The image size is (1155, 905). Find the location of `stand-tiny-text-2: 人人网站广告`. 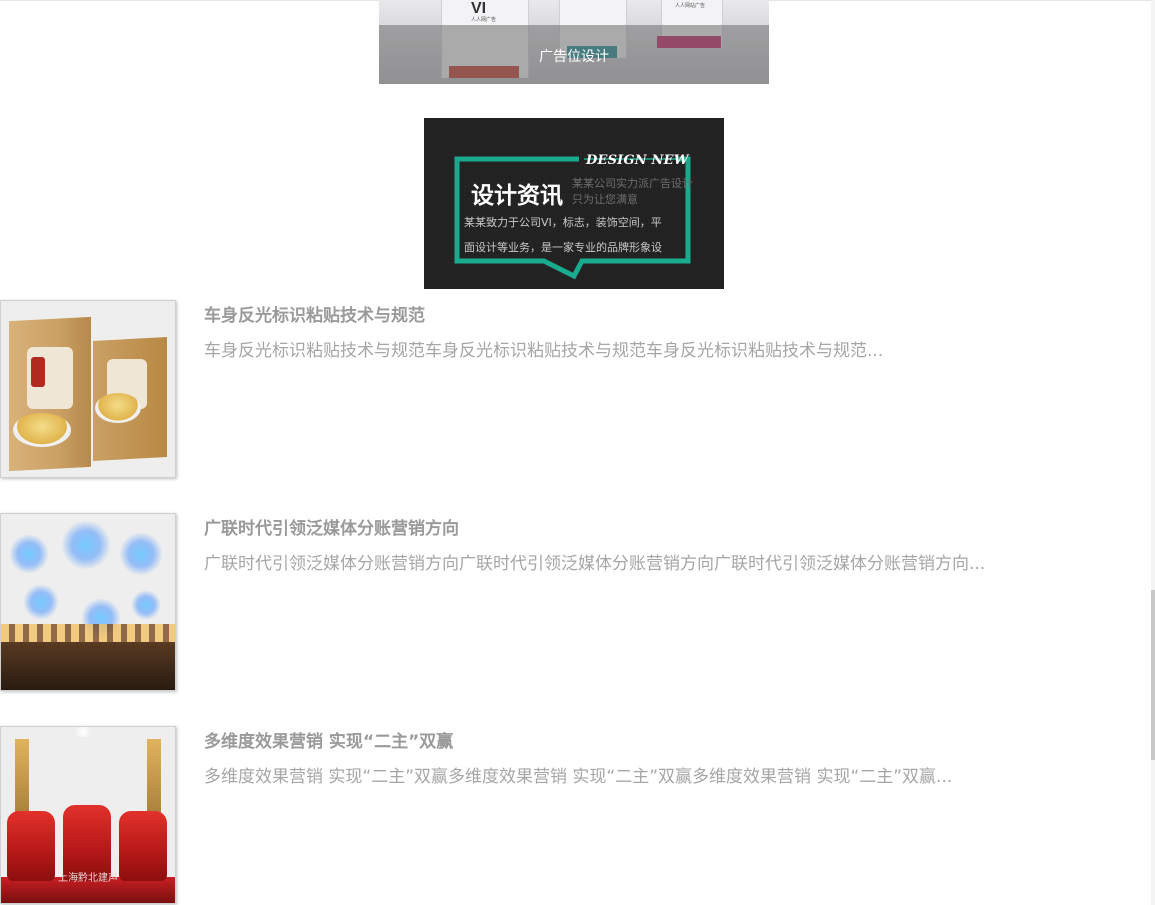

stand-tiny-text-2: 人人网站广告 is located at coordinates (690, 6).